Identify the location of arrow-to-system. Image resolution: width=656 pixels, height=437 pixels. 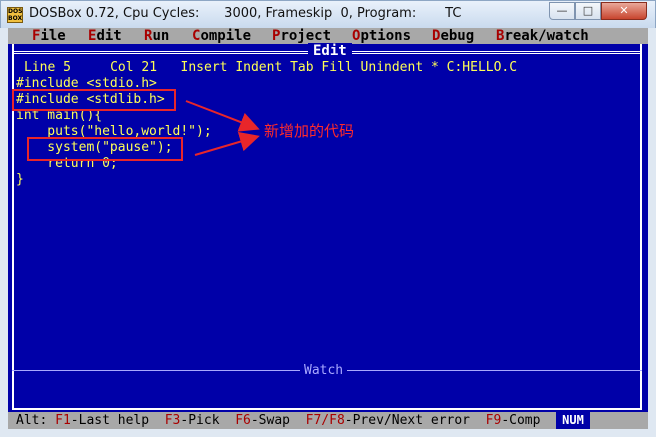
(227, 143).